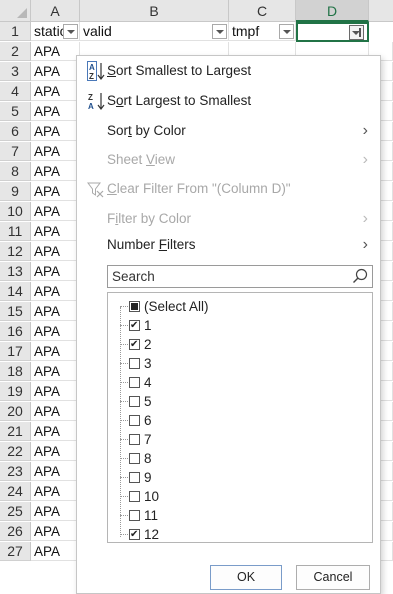 This screenshot has height=594, width=393. Describe the element at coordinates (15, 351) in the screenshot. I see `row-header: 17` at that location.